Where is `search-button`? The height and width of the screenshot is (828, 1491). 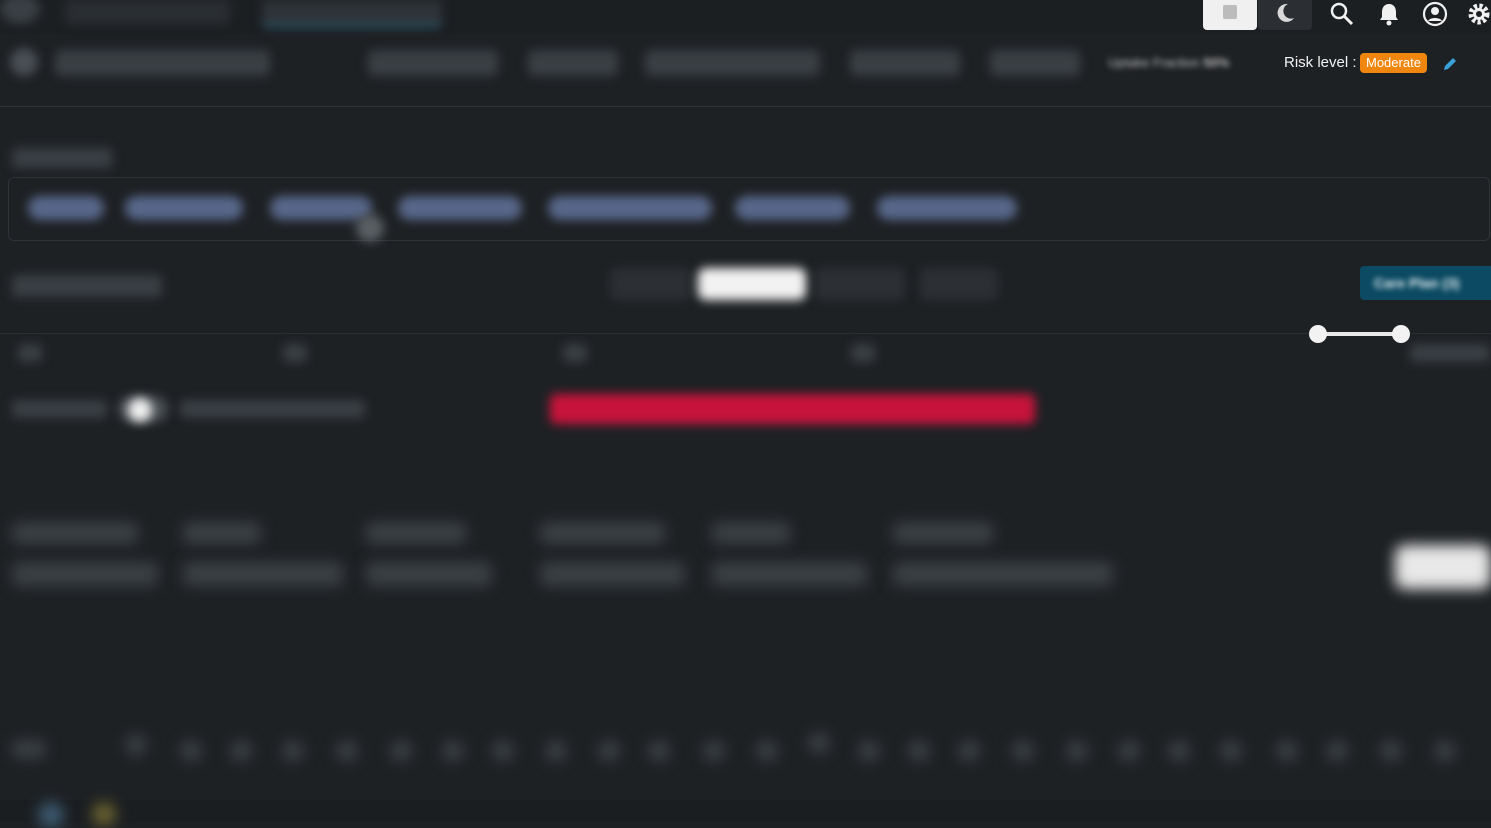
search-button is located at coordinates (1342, 14).